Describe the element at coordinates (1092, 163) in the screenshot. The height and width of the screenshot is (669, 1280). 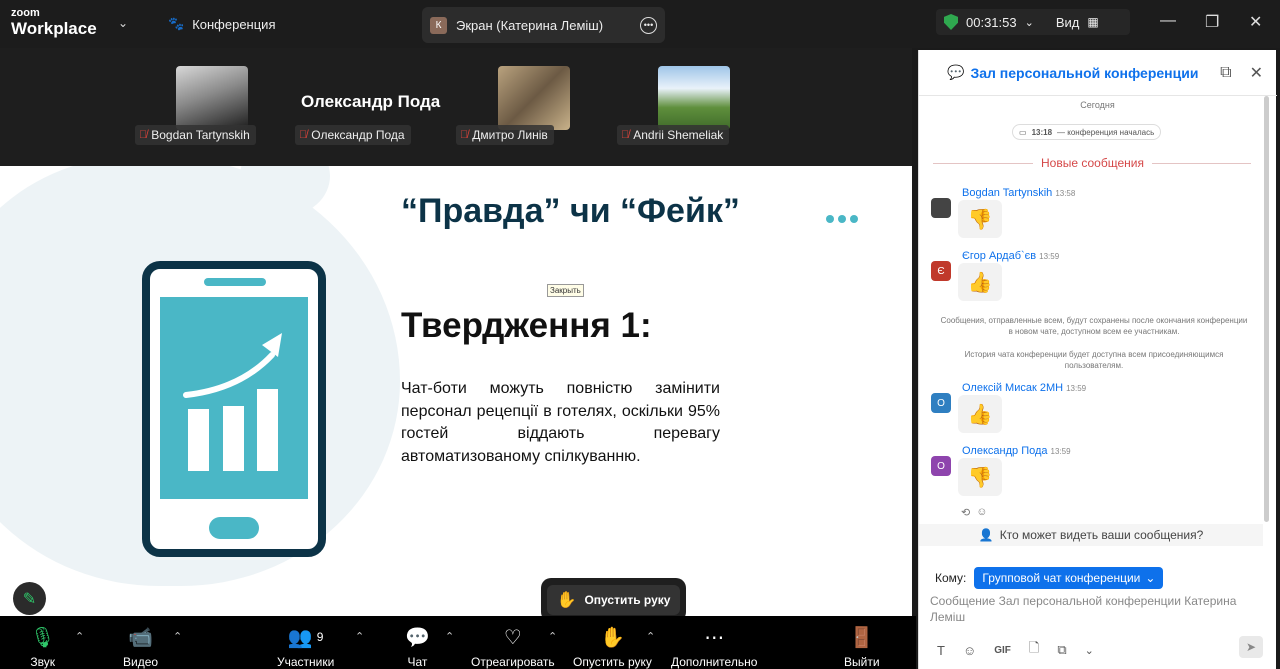
I see `new-messages-divider: Новые сообщения` at that location.